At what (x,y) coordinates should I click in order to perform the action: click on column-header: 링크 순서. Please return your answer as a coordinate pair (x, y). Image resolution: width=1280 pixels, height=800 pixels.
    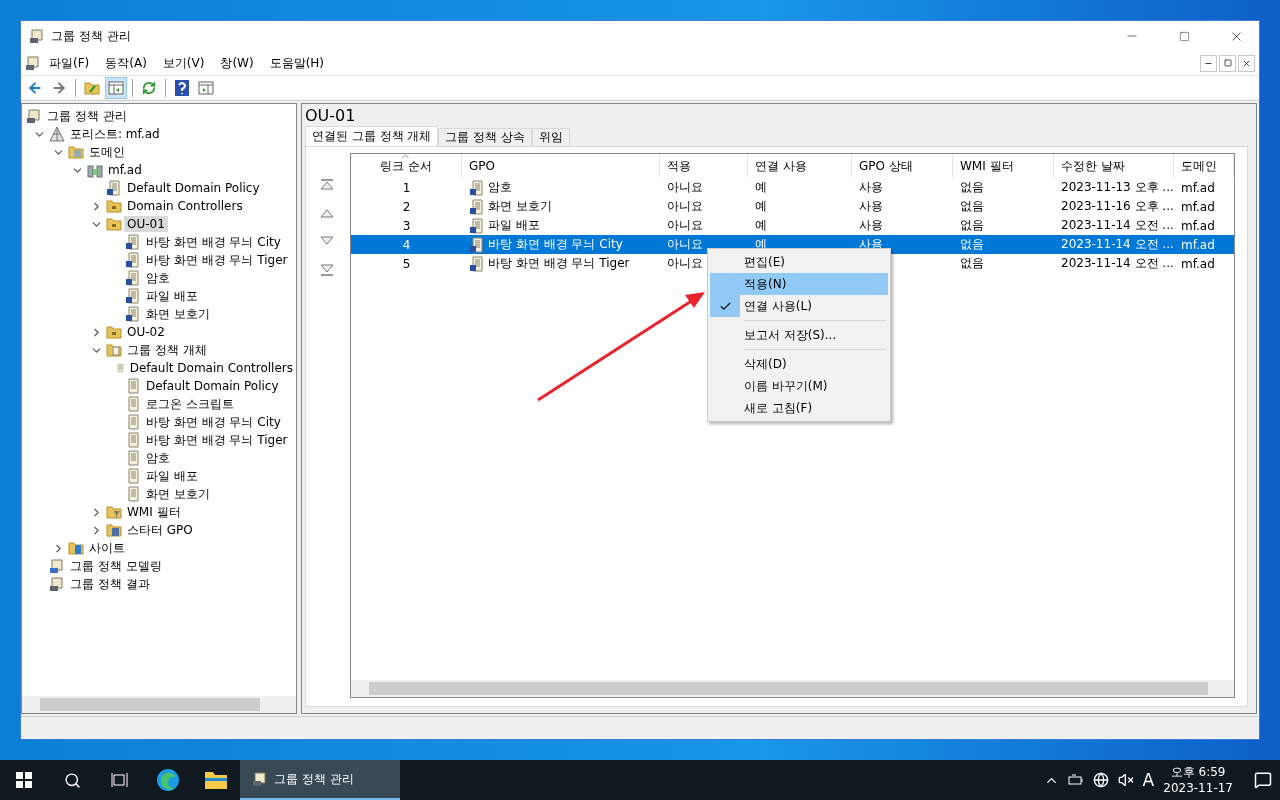
    Looking at the image, I should click on (406, 166).